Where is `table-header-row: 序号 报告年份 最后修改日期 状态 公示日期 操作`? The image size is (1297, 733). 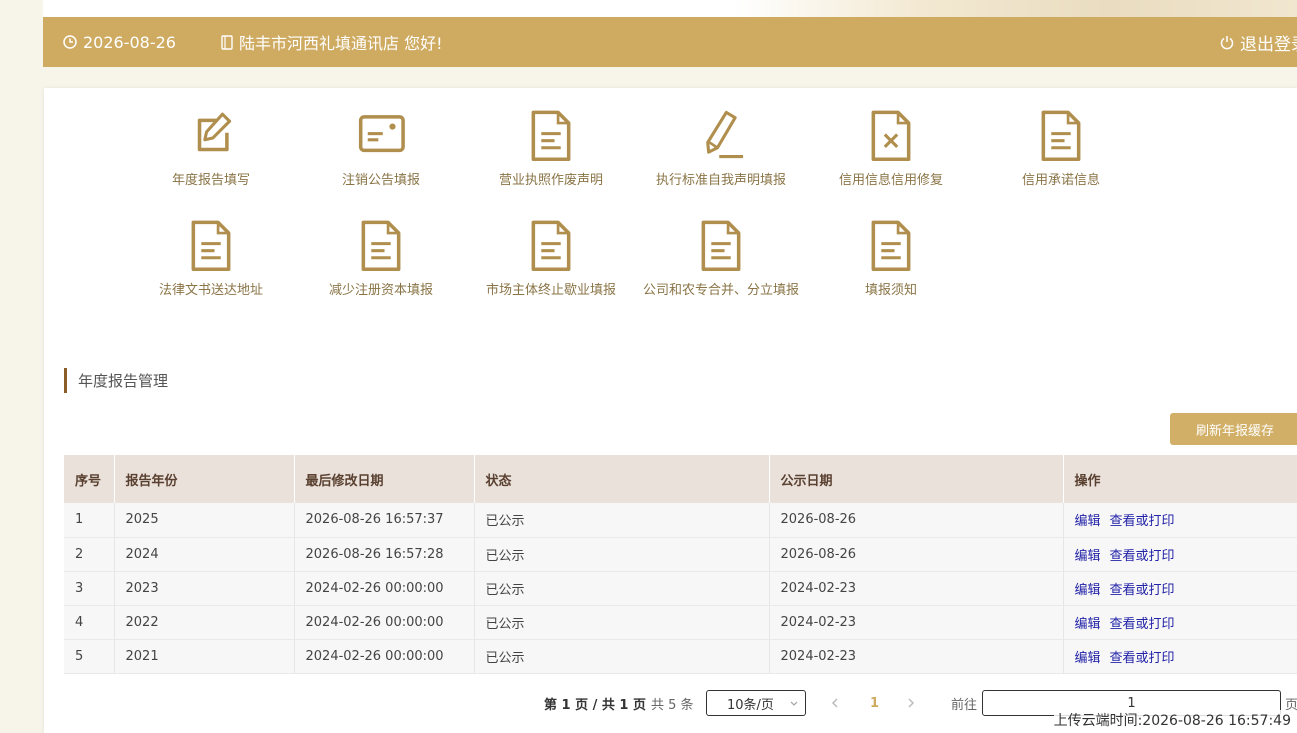
table-header-row: 序号 报告年份 最后修改日期 状态 公示日期 操作 is located at coordinates (680, 479).